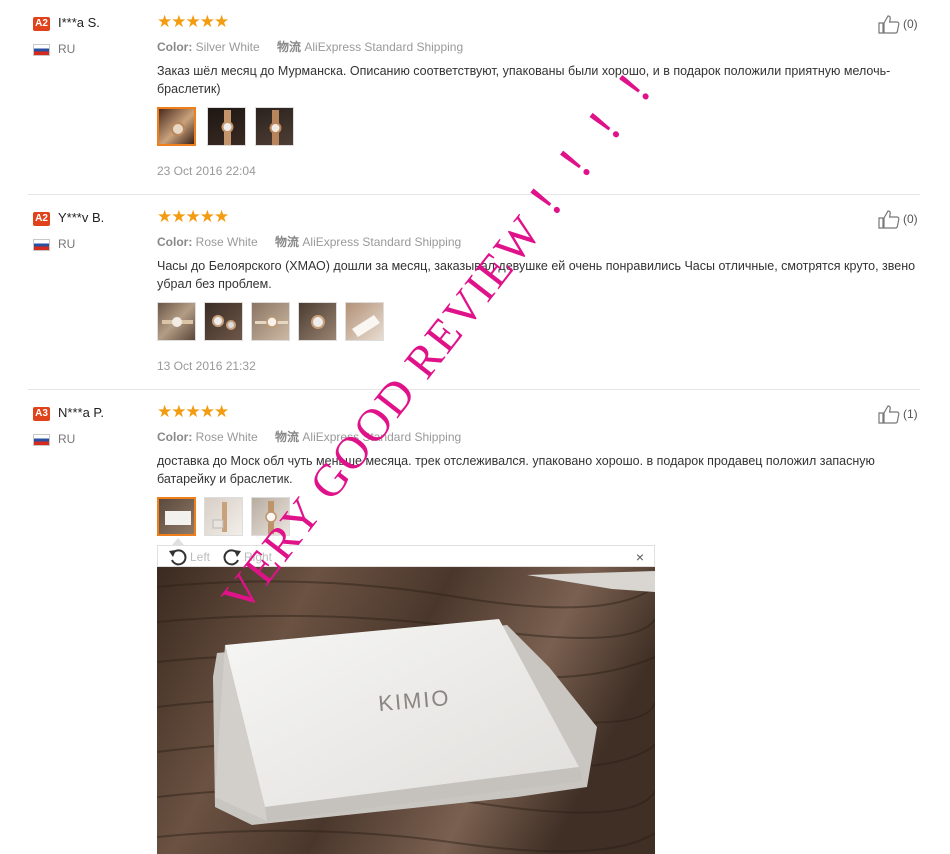 This screenshot has height=854, width=950. I want to click on buyer-level-badge: A3, so click(41, 414).